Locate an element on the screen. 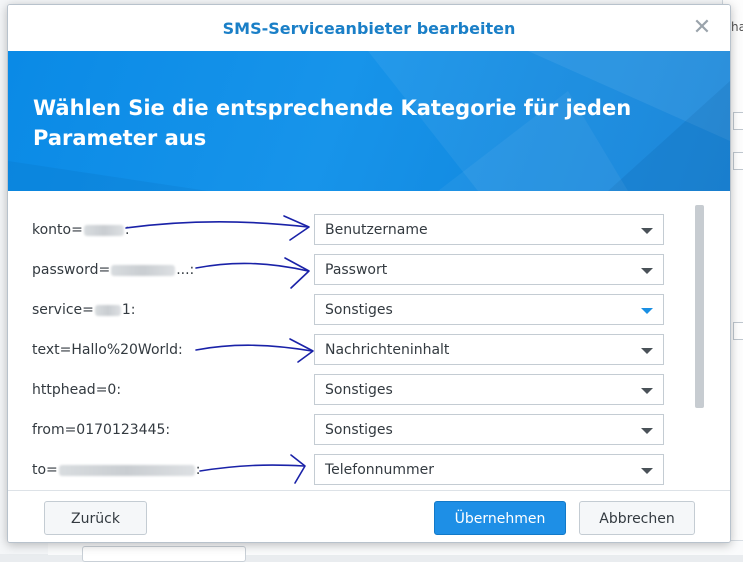 The width and height of the screenshot is (743, 562). parameter-label: service= 1: is located at coordinates (84, 310).